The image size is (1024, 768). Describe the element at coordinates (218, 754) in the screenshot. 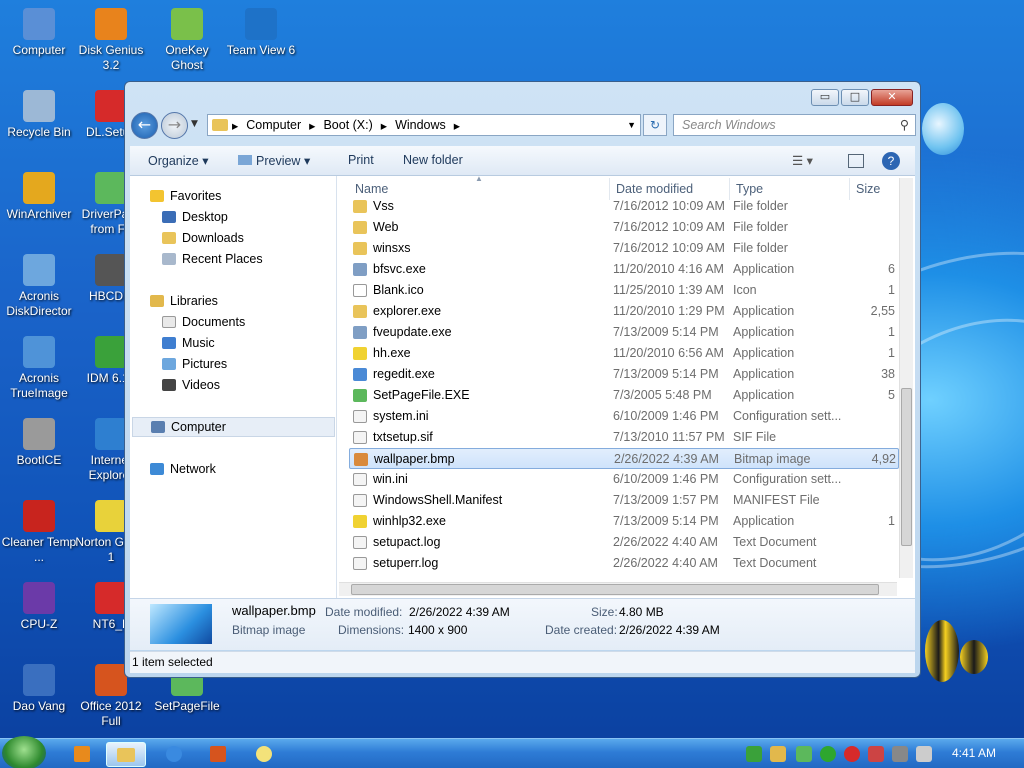

I see `taskbar-network-icon` at that location.